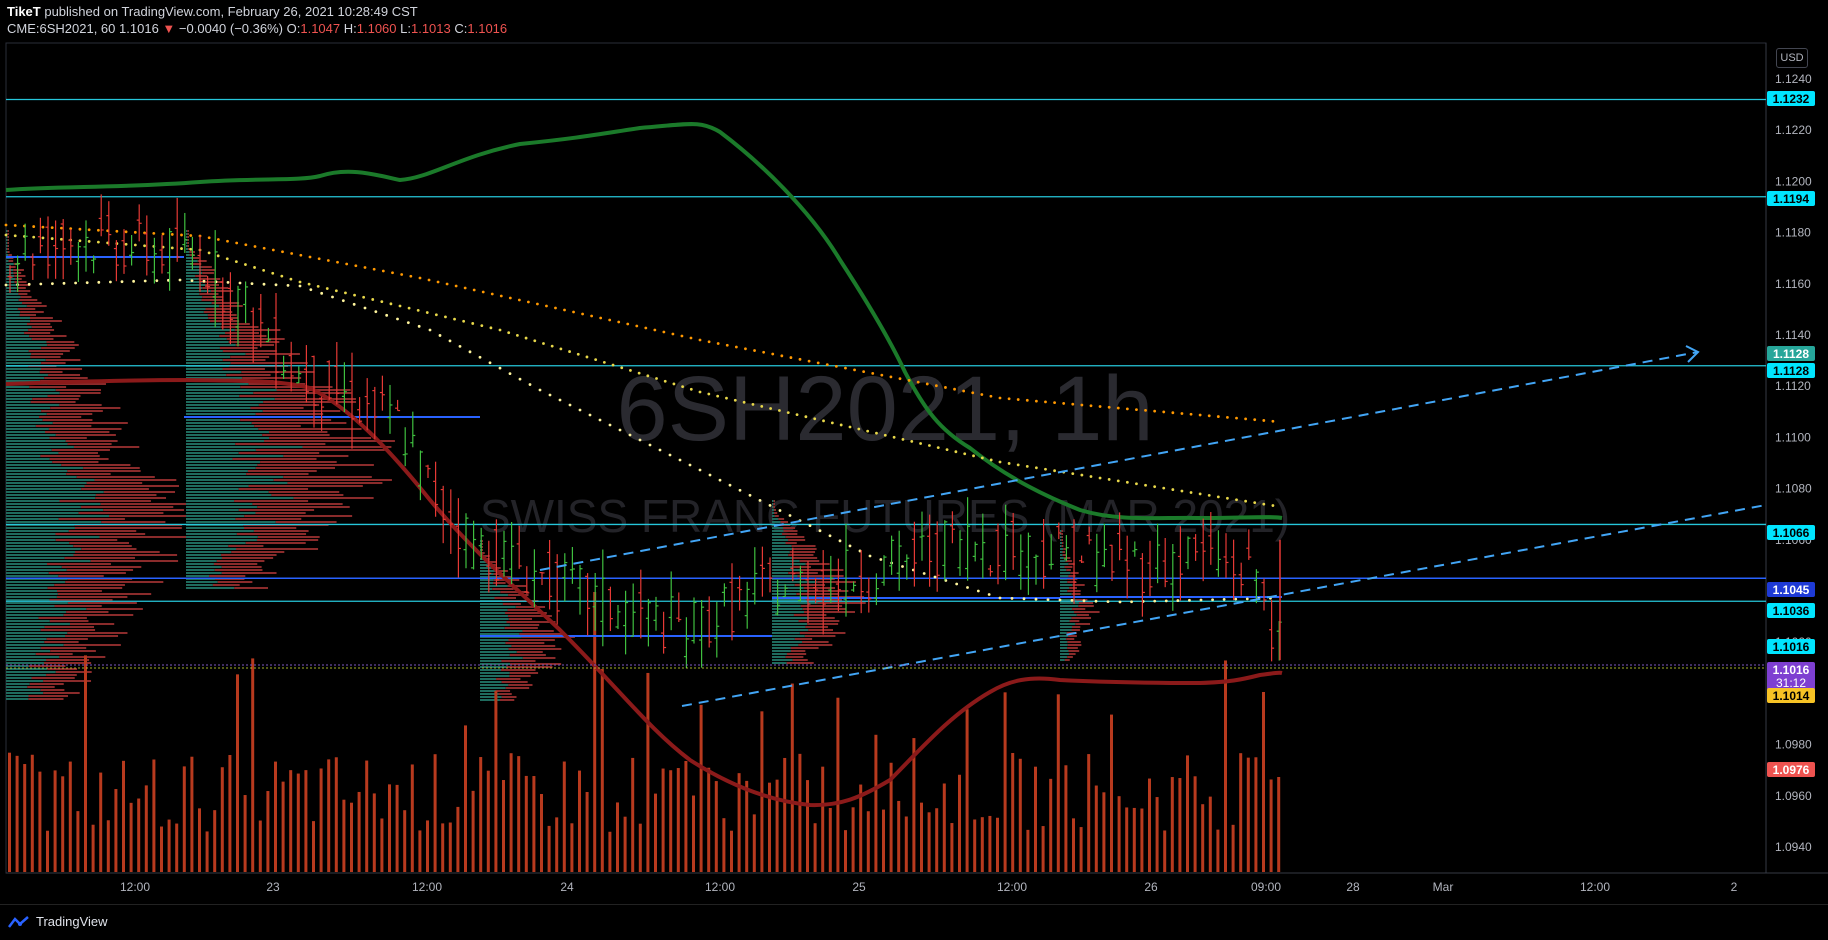  Describe the element at coordinates (273, 887) in the screenshot. I see `time-tick: 23` at that location.